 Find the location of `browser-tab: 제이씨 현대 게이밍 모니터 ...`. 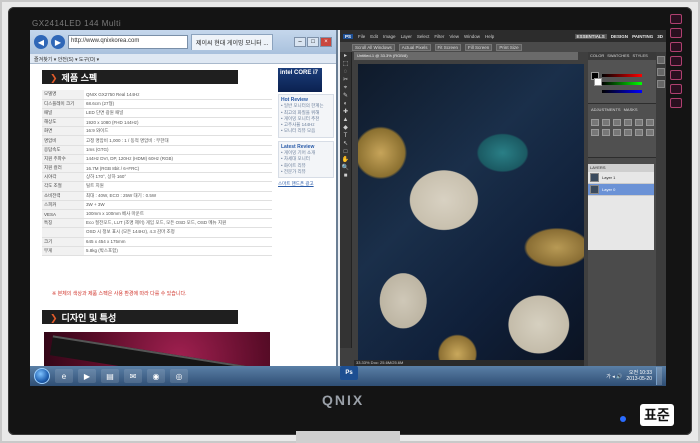

browser-tab: 제이씨 현대 게이밍 모니터 ... is located at coordinates (232, 42).